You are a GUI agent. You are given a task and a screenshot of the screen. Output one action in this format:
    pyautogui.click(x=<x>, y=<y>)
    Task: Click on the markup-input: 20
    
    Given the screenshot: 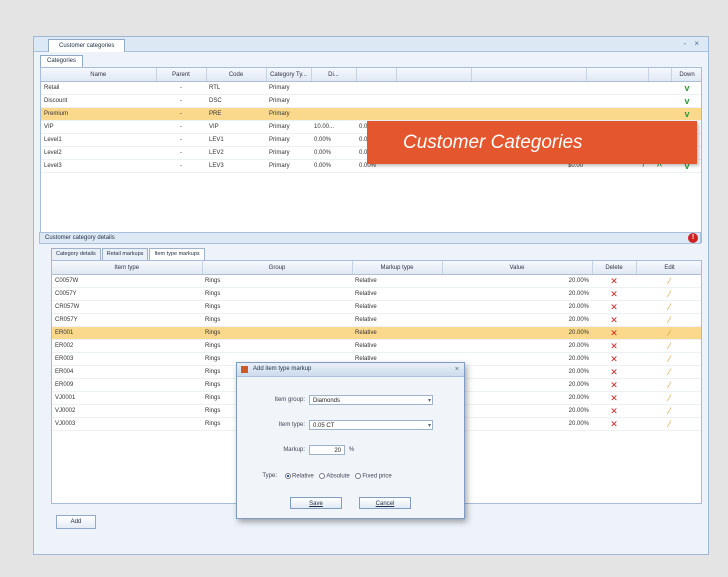 What is the action you would take?
    pyautogui.click(x=327, y=450)
    